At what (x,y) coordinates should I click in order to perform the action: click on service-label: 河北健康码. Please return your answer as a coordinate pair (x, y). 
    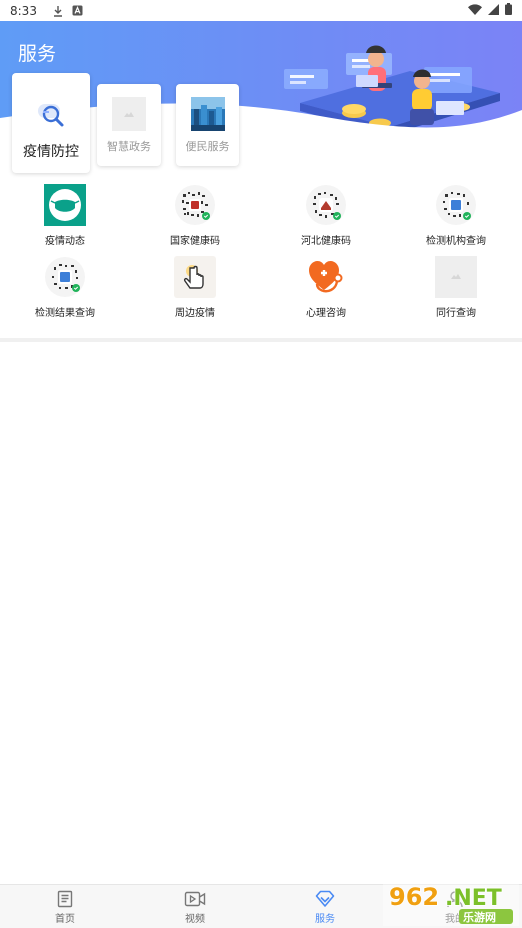
    Looking at the image, I should click on (326, 241).